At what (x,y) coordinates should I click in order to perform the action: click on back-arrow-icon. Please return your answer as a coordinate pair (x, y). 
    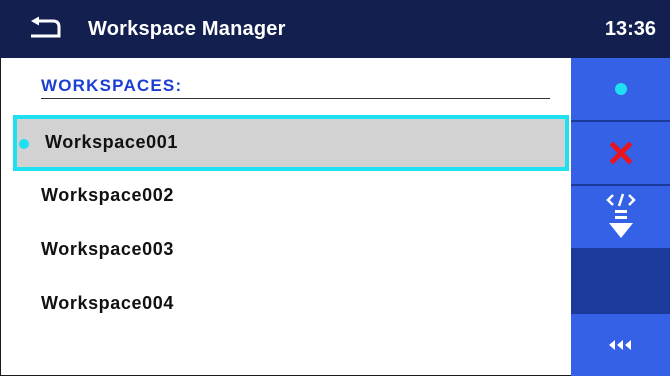
    Looking at the image, I should click on (46, 27).